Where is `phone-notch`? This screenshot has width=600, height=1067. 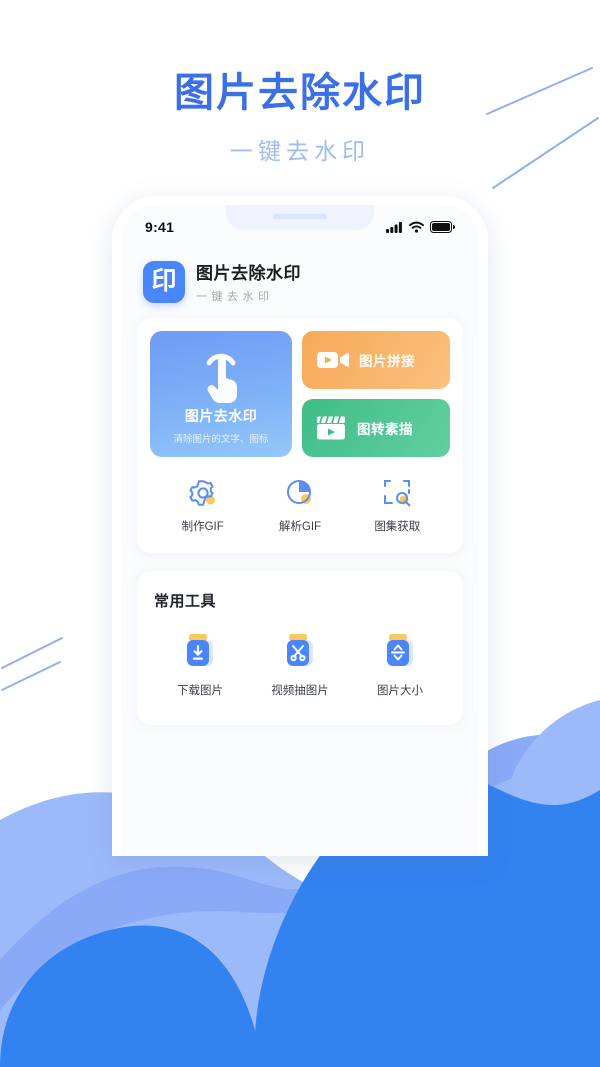
phone-notch is located at coordinates (300, 217).